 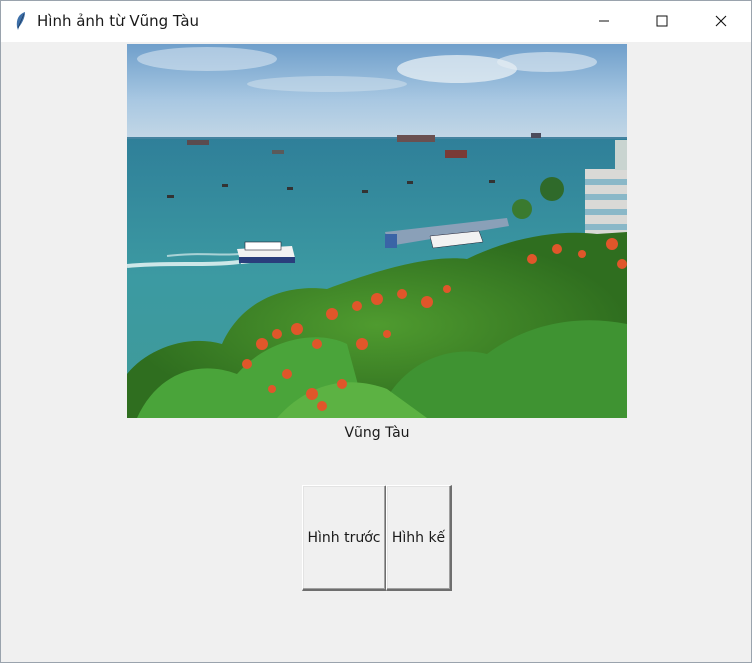 I want to click on previous-image-button: Hình trước, so click(x=344, y=538).